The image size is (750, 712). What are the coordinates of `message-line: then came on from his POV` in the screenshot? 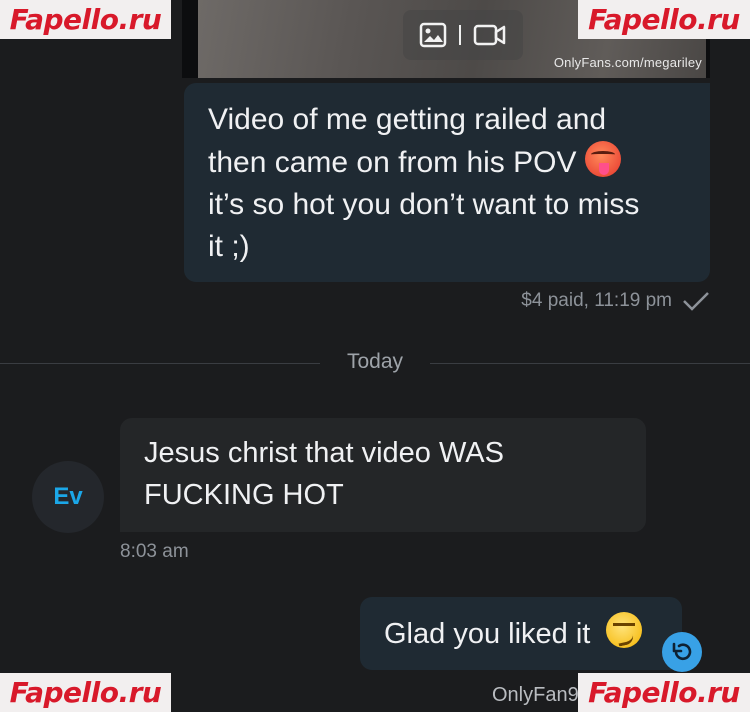 It's located at (447, 162).